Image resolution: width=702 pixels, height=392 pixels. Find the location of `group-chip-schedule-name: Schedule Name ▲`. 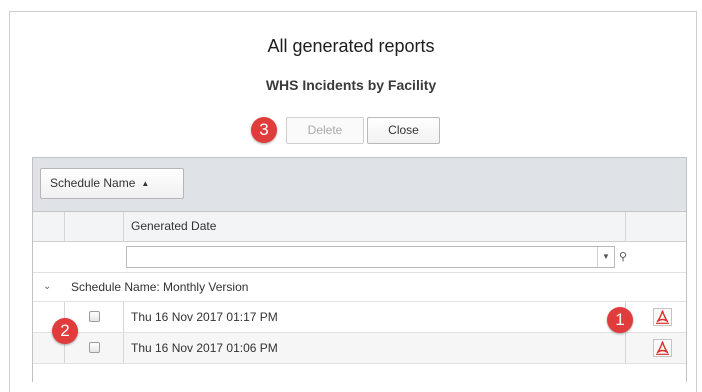

group-chip-schedule-name: Schedule Name ▲ is located at coordinates (112, 183).